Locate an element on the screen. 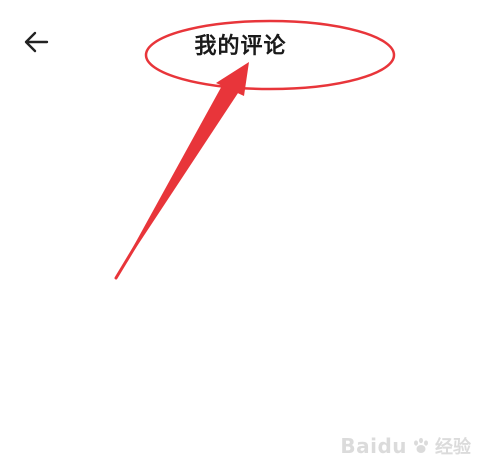 The image size is (481, 469). watermark-sub: 经验 is located at coordinates (453, 447).